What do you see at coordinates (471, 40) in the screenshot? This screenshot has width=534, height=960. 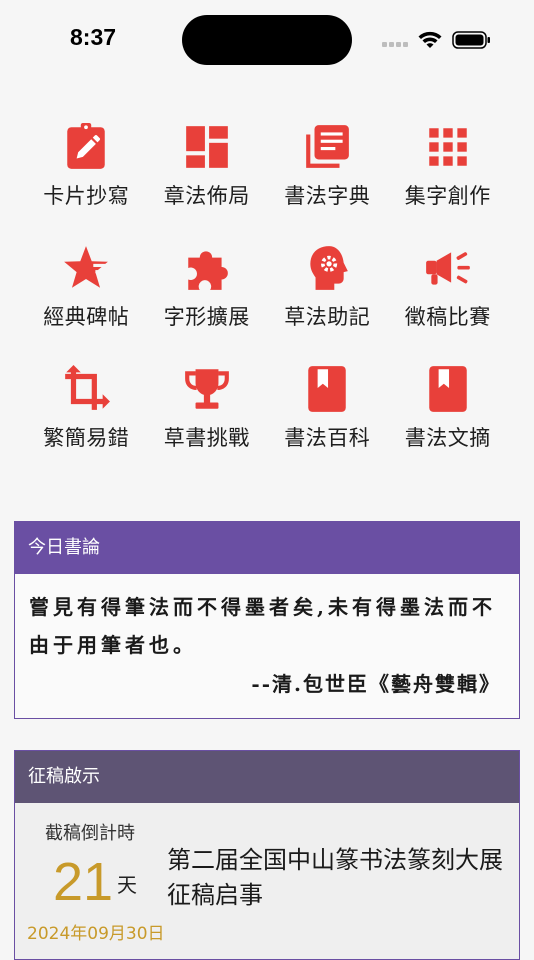 I see `battery-icon` at bounding box center [471, 40].